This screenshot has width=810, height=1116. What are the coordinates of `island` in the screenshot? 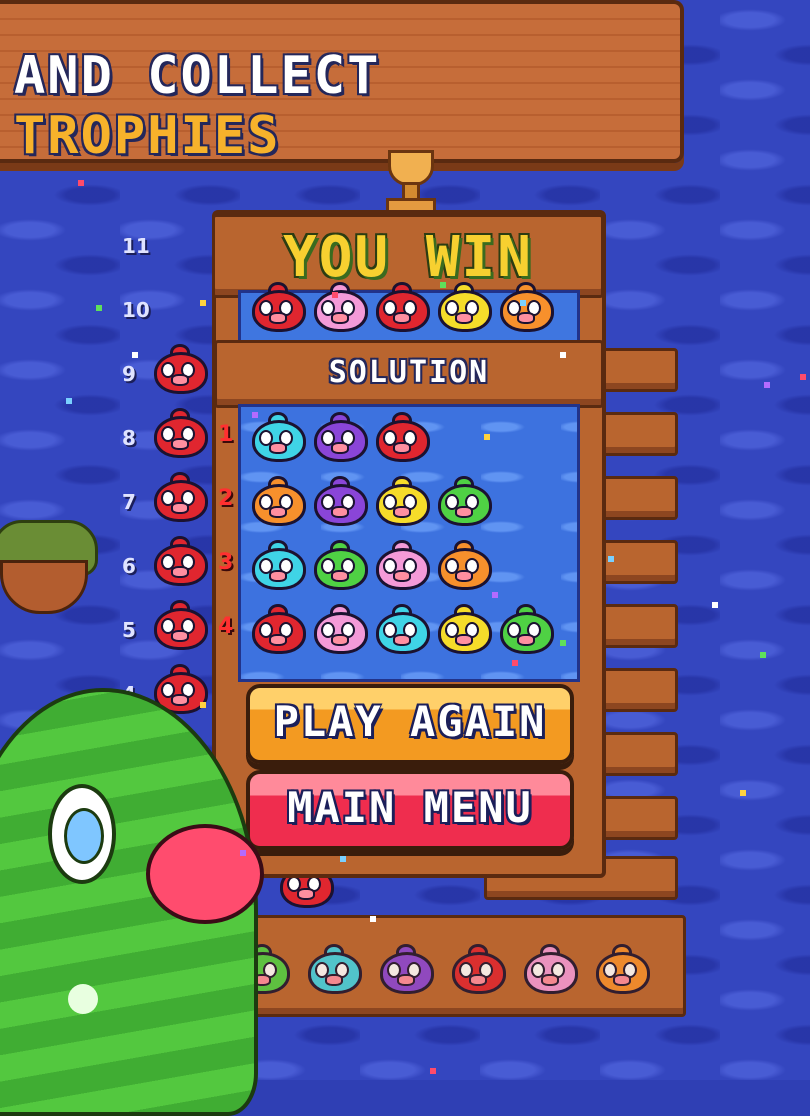 It's located at (49, 567).